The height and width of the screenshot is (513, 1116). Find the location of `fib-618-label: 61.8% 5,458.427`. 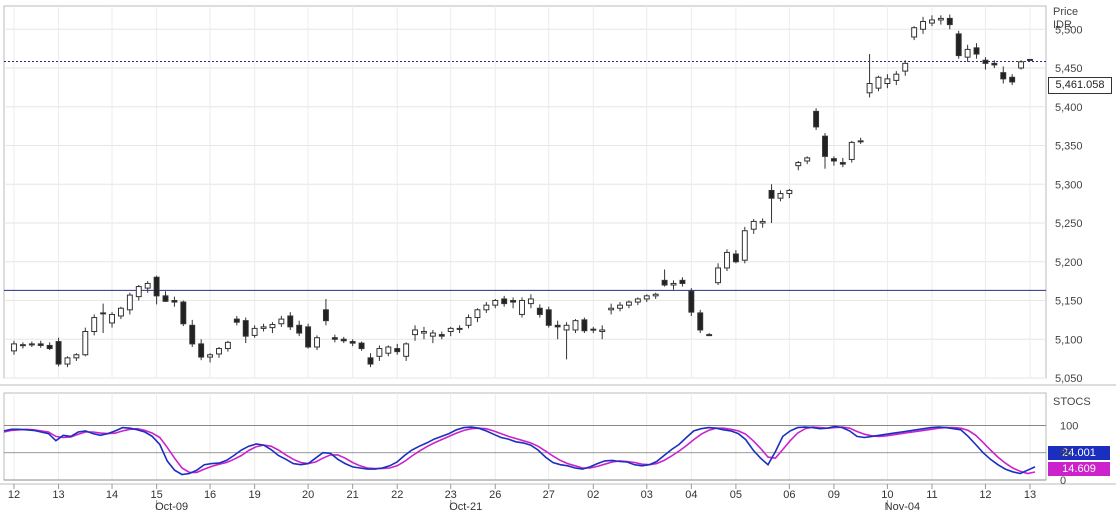

fib-618-label: 61.8% 5,458.427 is located at coordinates (49, 78).